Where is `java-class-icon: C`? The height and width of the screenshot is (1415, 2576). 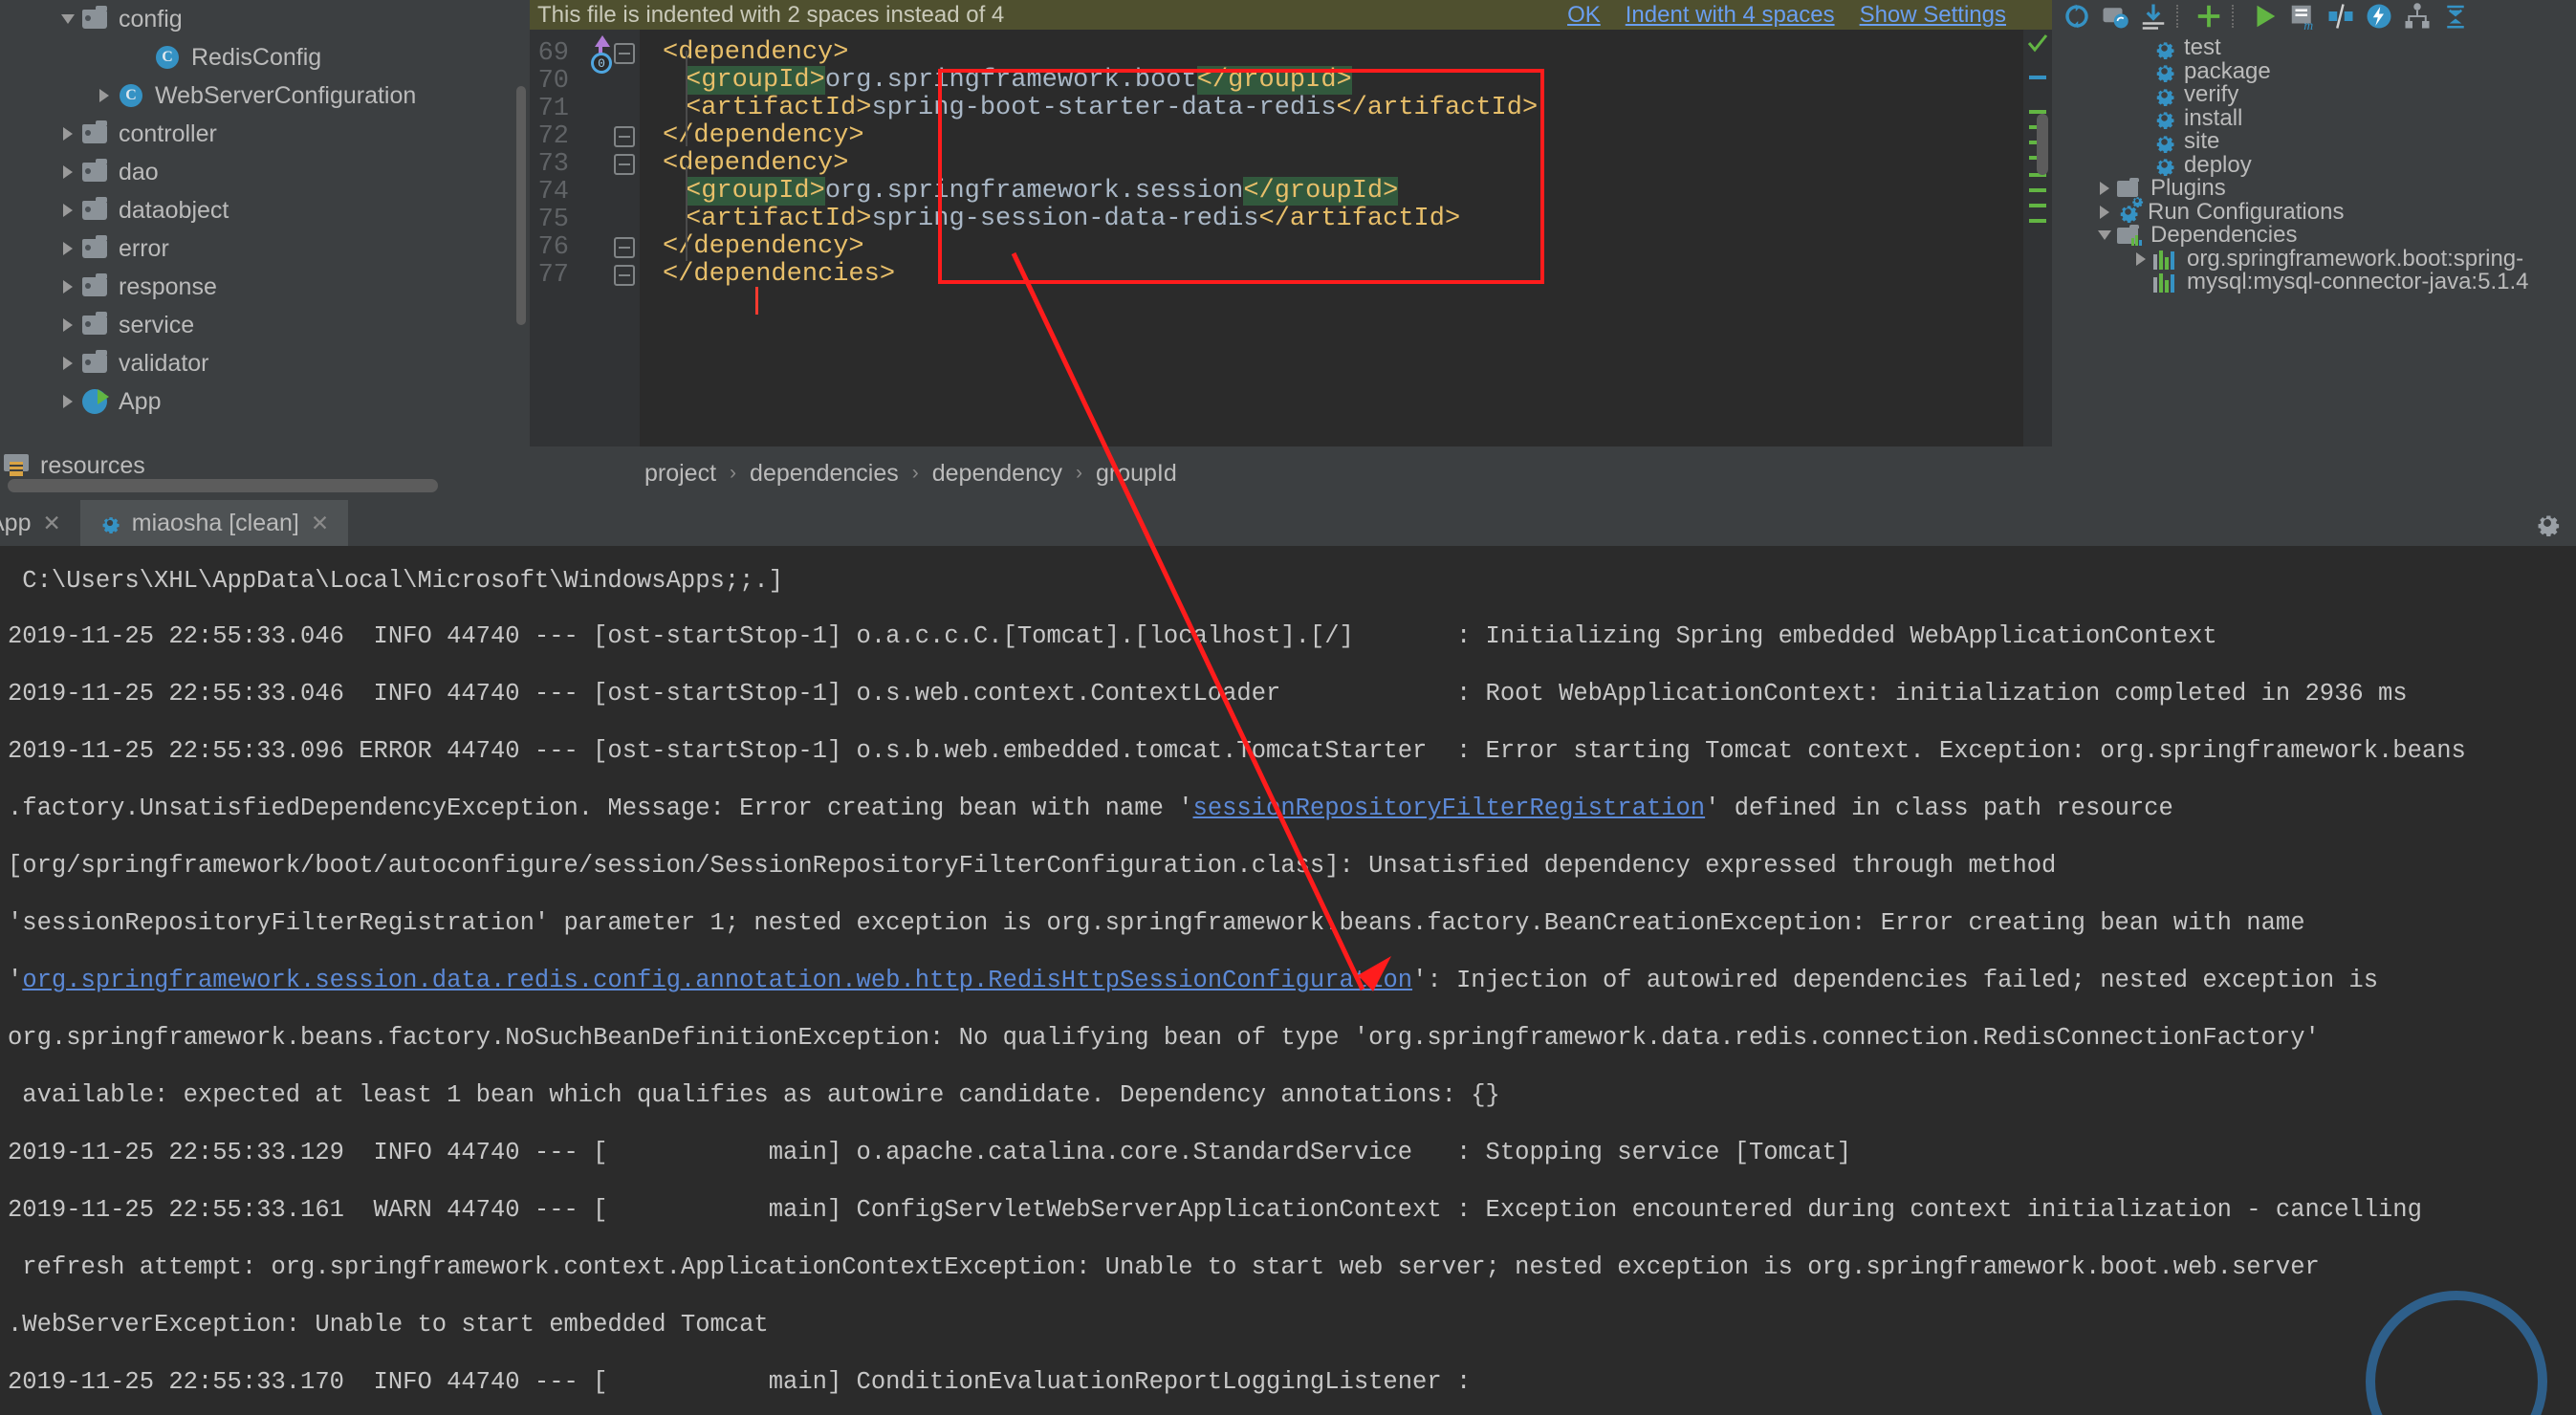 java-class-icon: C is located at coordinates (131, 96).